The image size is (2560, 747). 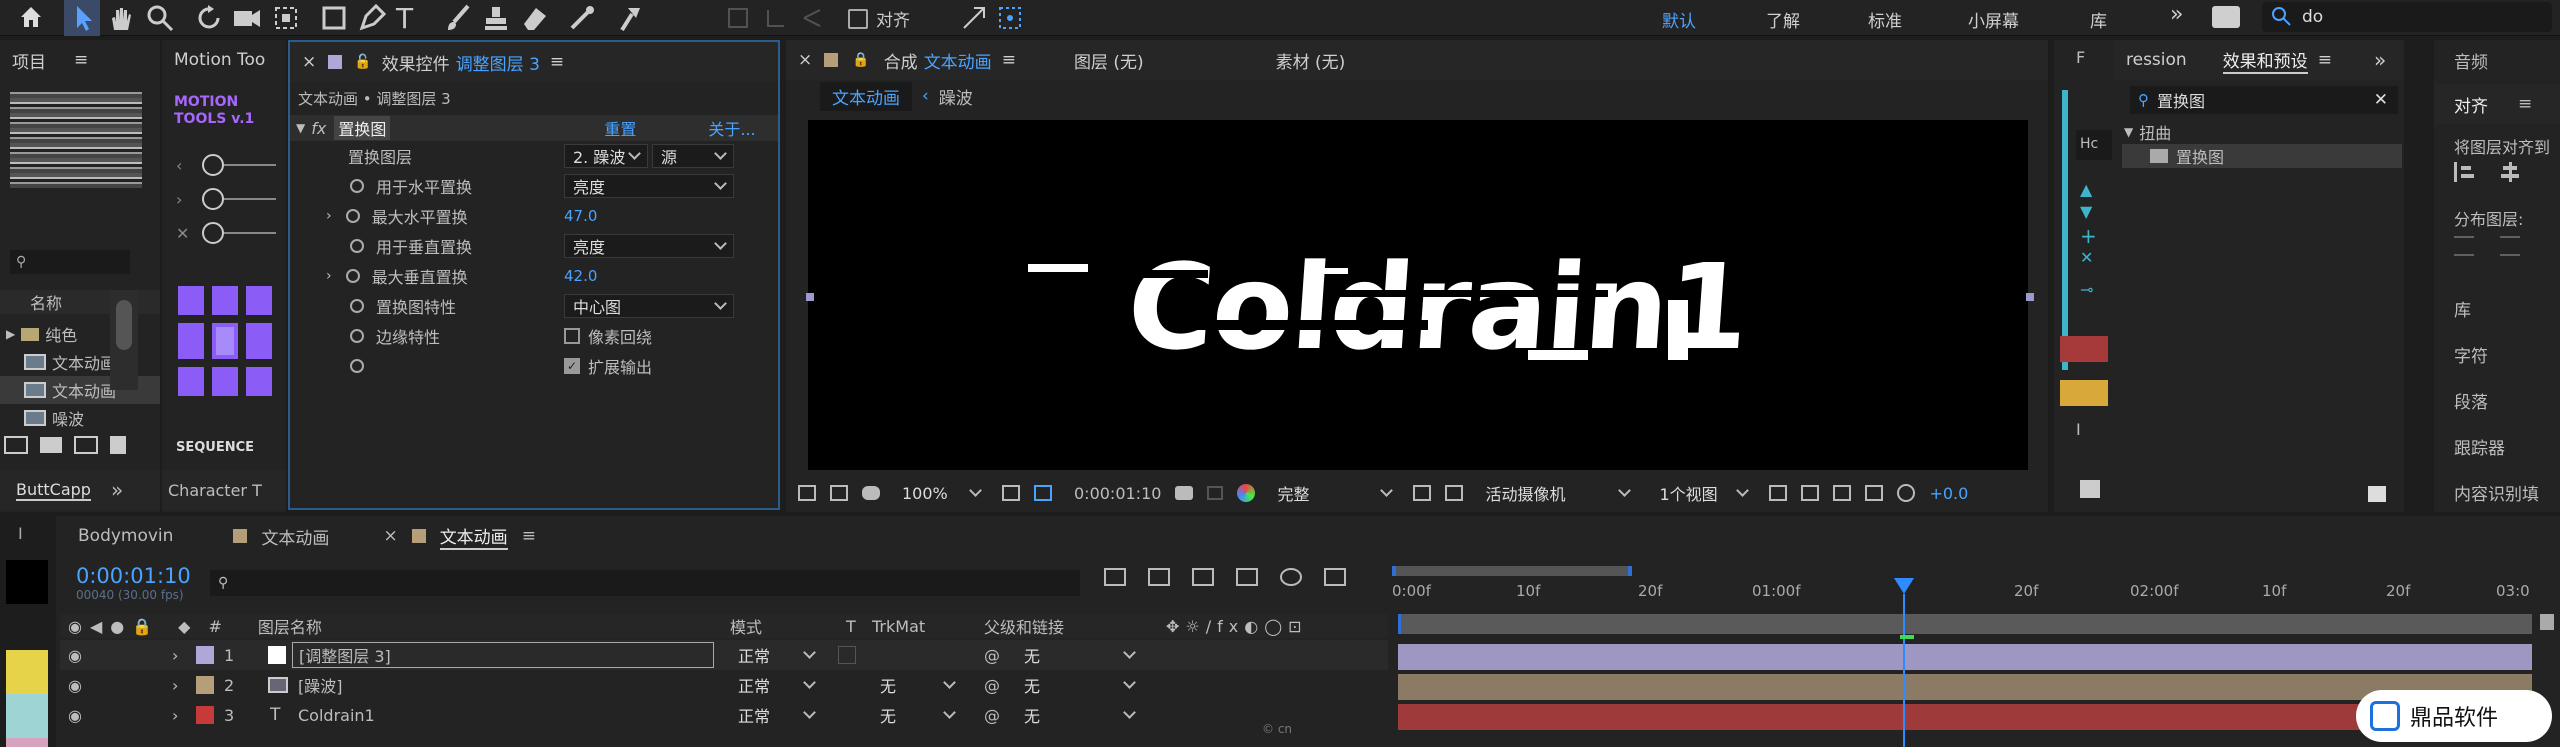 What do you see at coordinates (2407, 17) in the screenshot?
I see `help-search-field: do` at bounding box center [2407, 17].